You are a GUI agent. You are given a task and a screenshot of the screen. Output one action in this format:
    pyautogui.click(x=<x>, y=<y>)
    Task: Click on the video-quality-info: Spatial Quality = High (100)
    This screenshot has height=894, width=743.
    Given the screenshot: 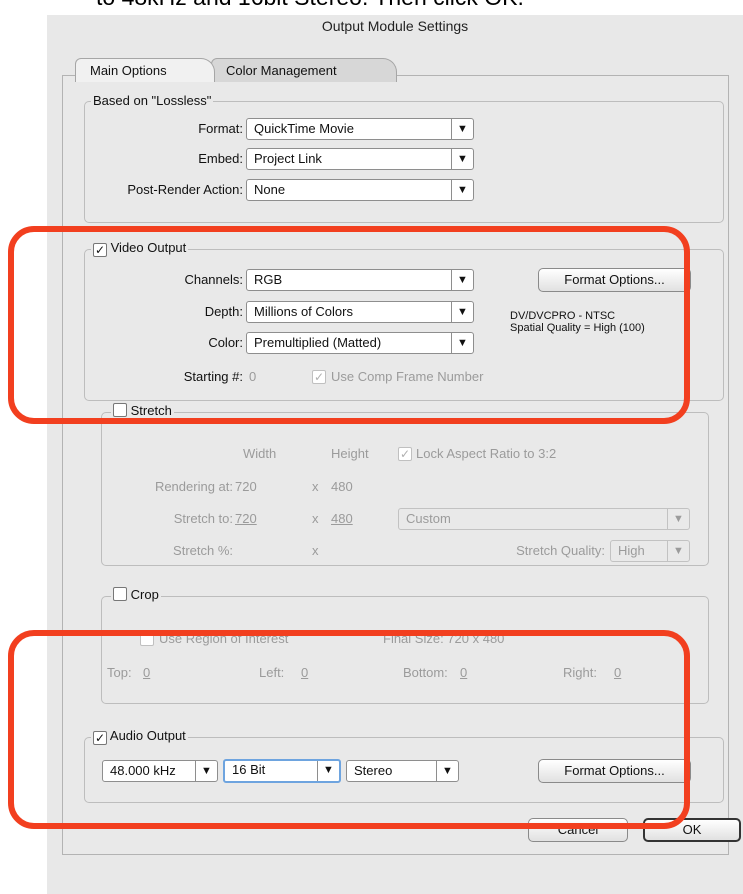 What is the action you would take?
    pyautogui.click(x=577, y=328)
    